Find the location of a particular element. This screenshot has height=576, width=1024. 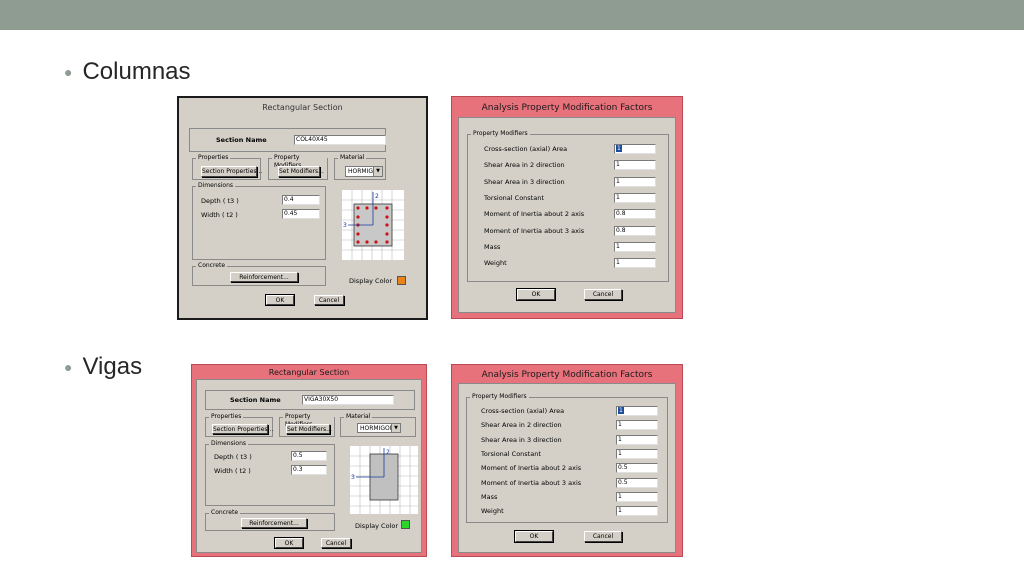

width-input: 0.3 is located at coordinates (309, 470).